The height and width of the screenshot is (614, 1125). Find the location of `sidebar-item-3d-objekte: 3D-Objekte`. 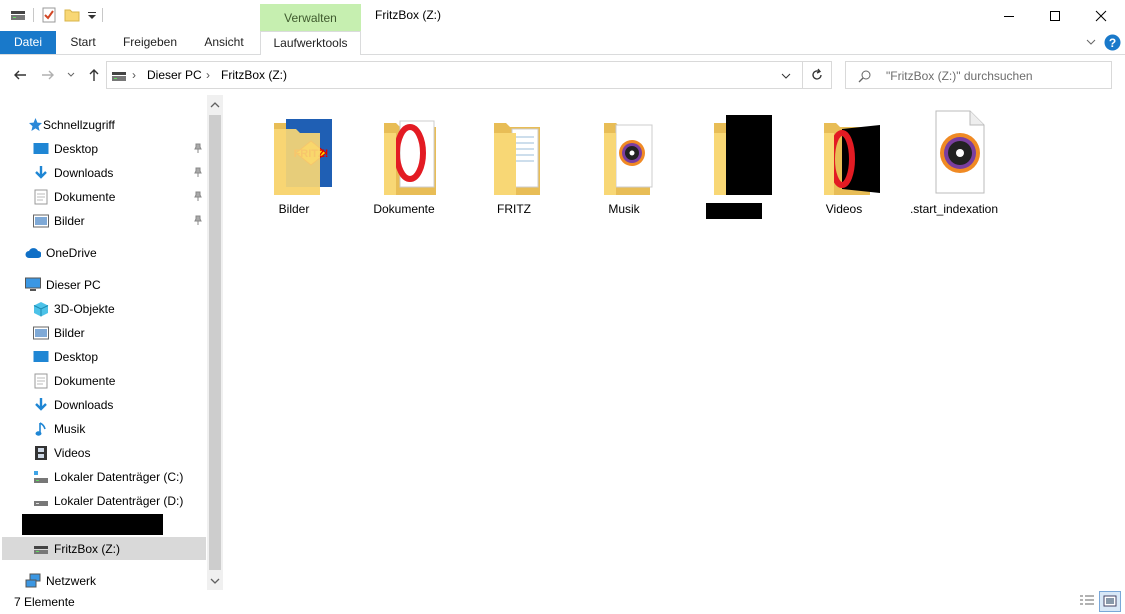

sidebar-item-3d-objekte: 3D-Objekte is located at coordinates (103, 308).